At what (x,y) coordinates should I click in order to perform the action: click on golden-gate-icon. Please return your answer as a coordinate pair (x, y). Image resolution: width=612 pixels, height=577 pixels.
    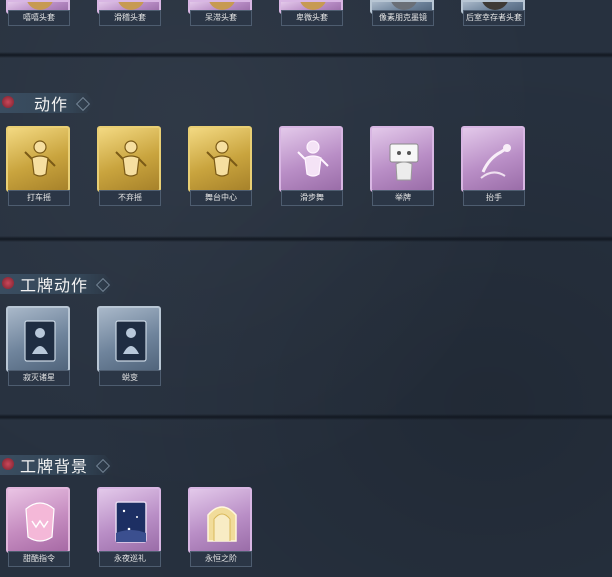
    Looking at the image, I should click on (222, 522).